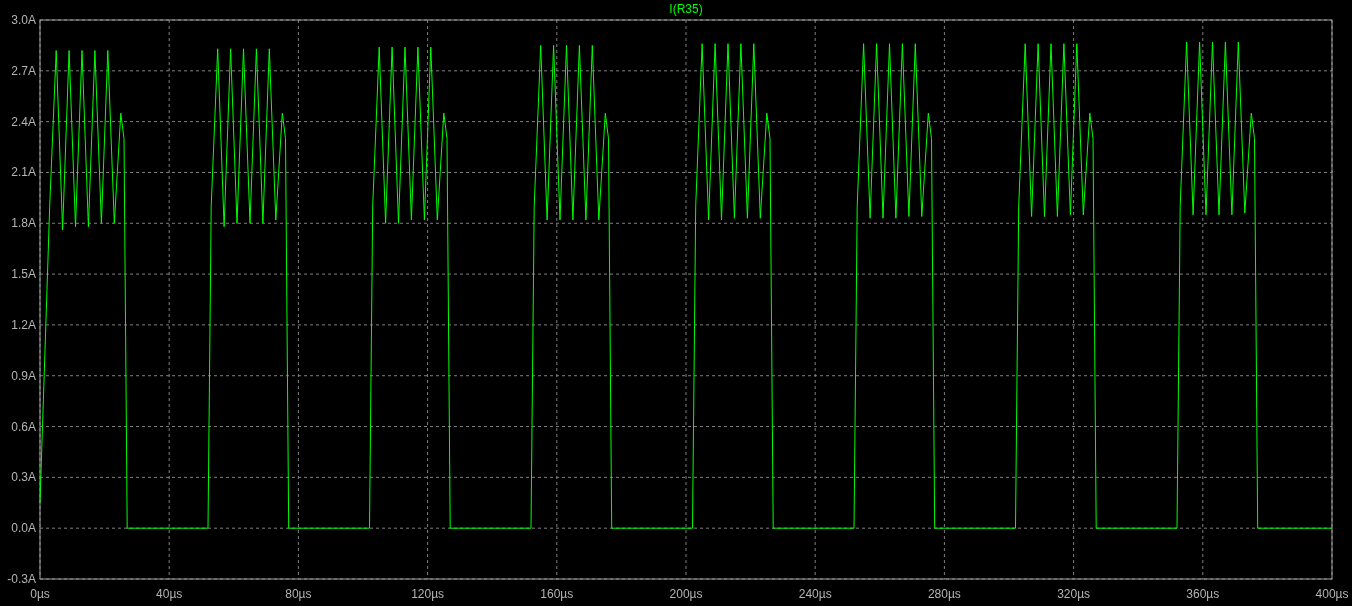  What do you see at coordinates (944, 594) in the screenshot?
I see `x-tick-label: 280µs` at bounding box center [944, 594].